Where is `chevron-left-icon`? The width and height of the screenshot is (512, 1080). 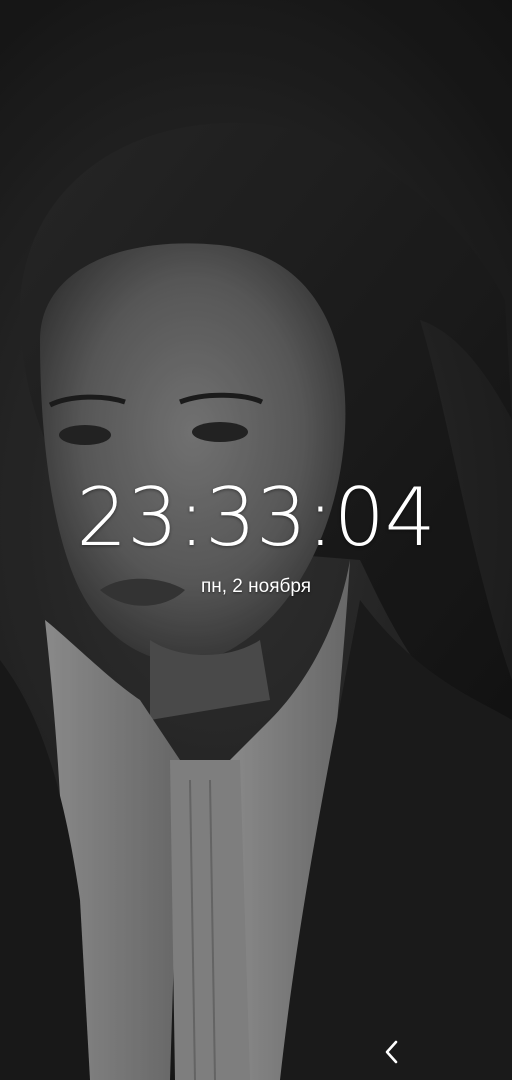 chevron-left-icon is located at coordinates (392, 1052).